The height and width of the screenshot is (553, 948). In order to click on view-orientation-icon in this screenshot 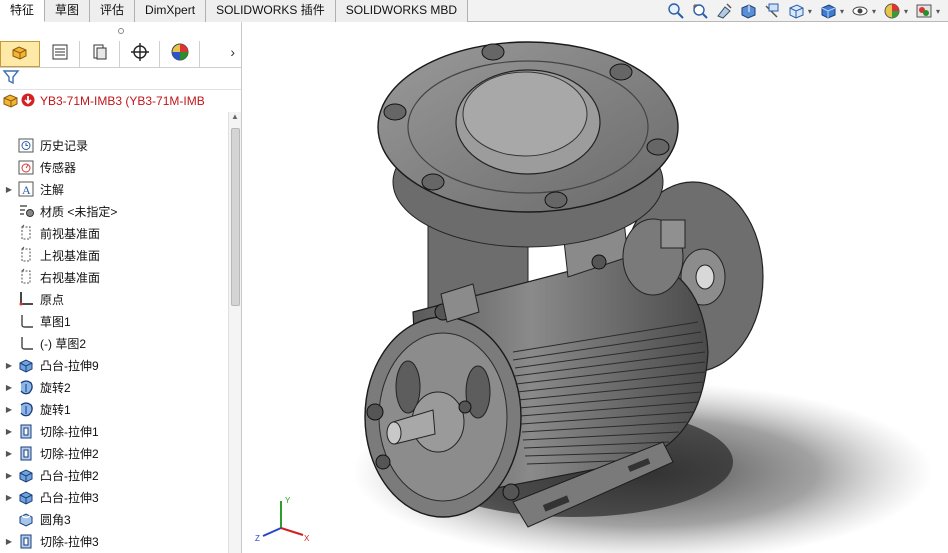, I will do `click(796, 11)`.